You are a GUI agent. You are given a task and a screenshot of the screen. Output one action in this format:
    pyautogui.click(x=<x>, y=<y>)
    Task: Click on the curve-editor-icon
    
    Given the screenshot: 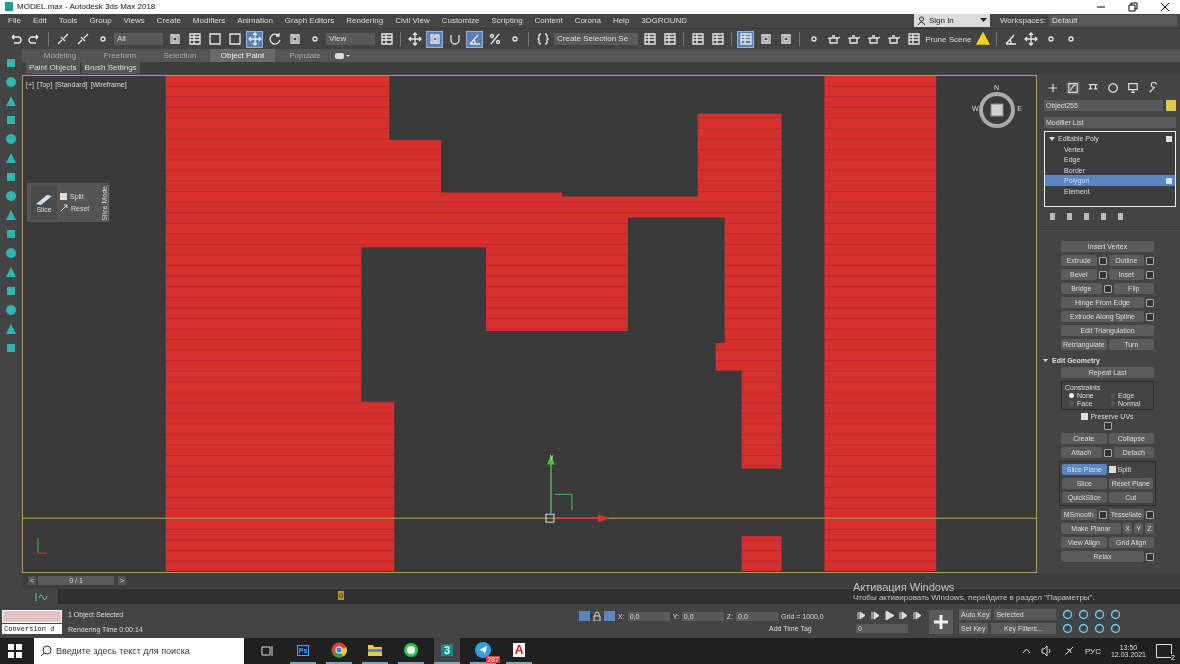 What is the action you would take?
    pyautogui.click(x=41, y=596)
    